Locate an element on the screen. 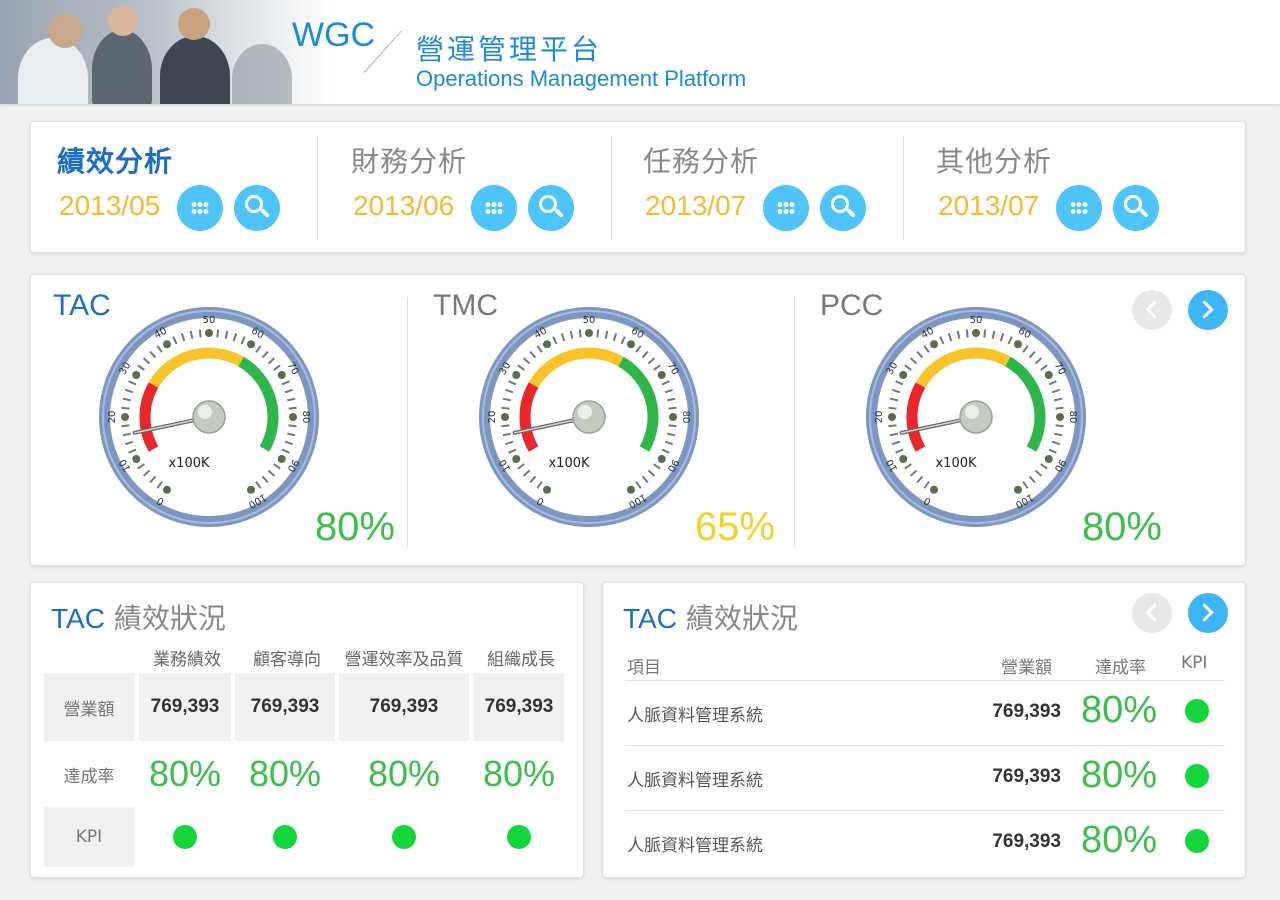 The height and width of the screenshot is (900, 1280). column-header: 業務績效 is located at coordinates (187, 660).